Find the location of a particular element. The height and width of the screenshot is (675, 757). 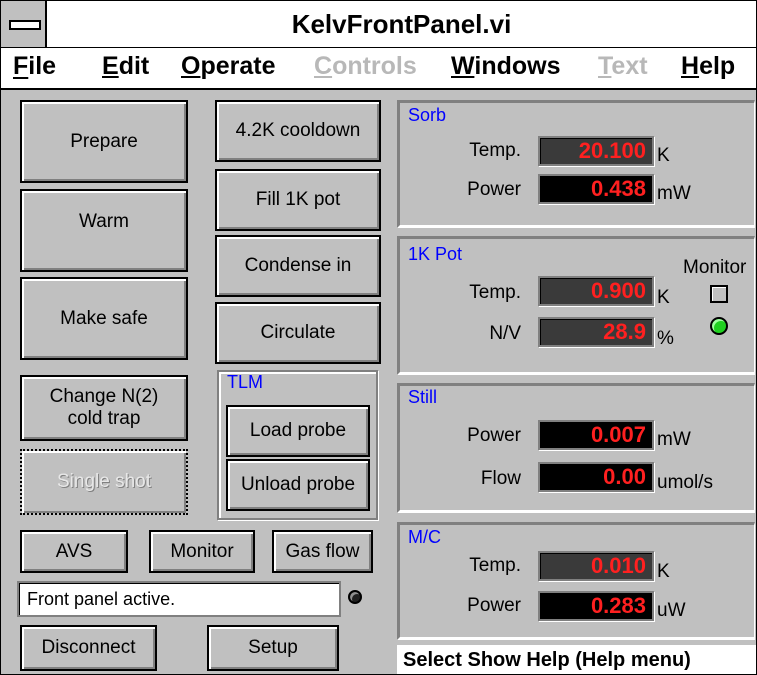

avs-button: AVS is located at coordinates (74, 551).